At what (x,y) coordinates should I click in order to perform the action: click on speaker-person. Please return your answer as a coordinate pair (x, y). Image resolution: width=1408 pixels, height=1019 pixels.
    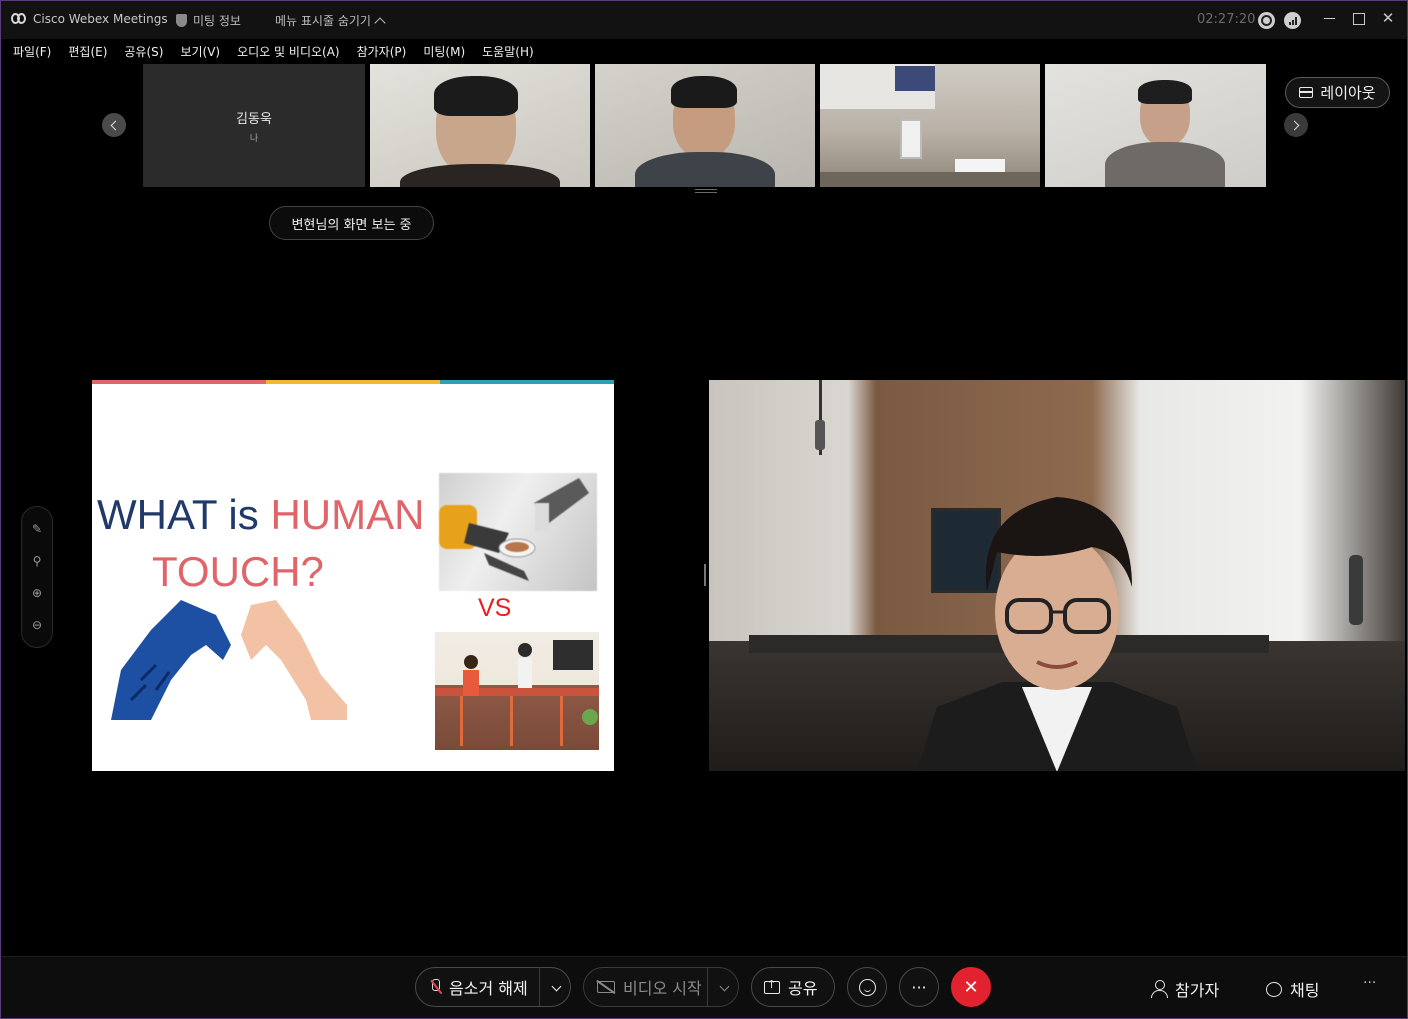
    Looking at the image, I should click on (1057, 631).